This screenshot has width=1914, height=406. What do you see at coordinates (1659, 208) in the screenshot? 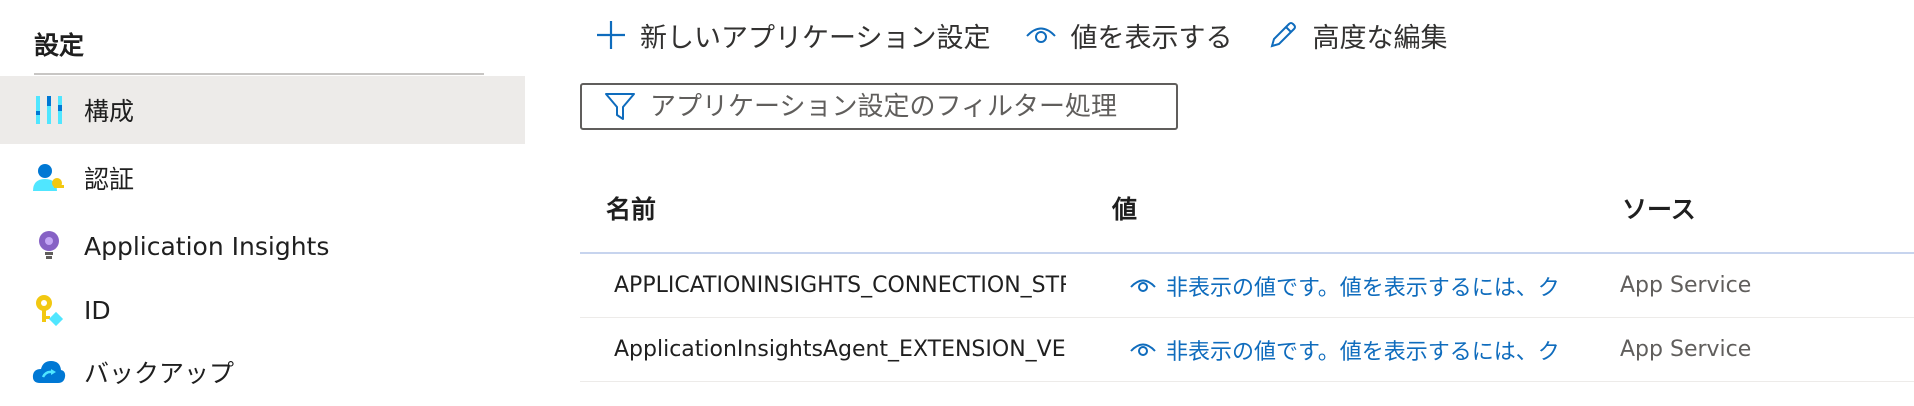
I see `column-header-source: ソース` at bounding box center [1659, 208].